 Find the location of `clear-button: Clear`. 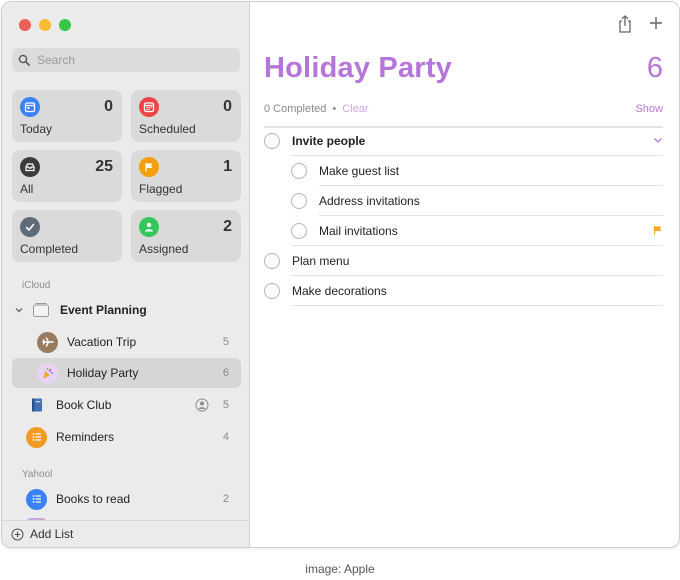

clear-button: Clear is located at coordinates (355, 109).